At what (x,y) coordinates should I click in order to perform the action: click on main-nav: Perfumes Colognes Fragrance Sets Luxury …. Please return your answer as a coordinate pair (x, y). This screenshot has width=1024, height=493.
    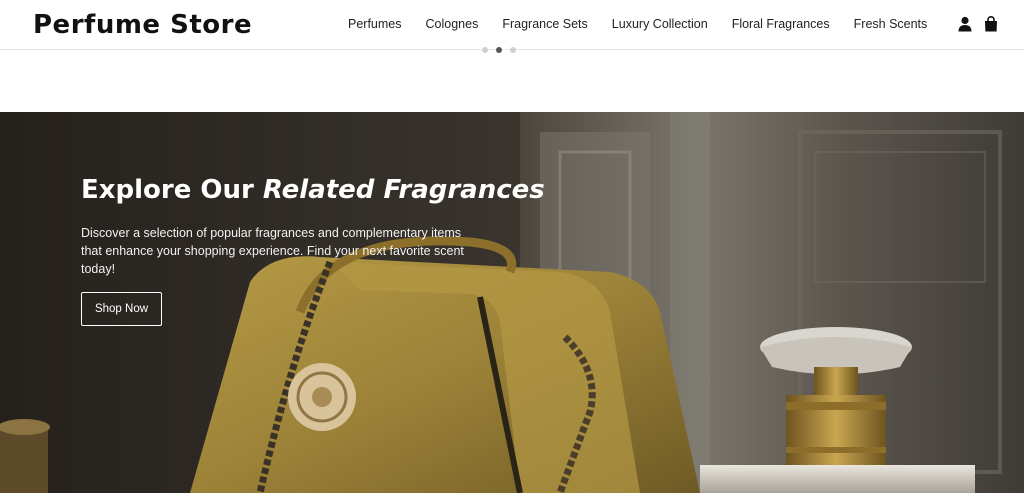
    Looking at the image, I should click on (637, 24).